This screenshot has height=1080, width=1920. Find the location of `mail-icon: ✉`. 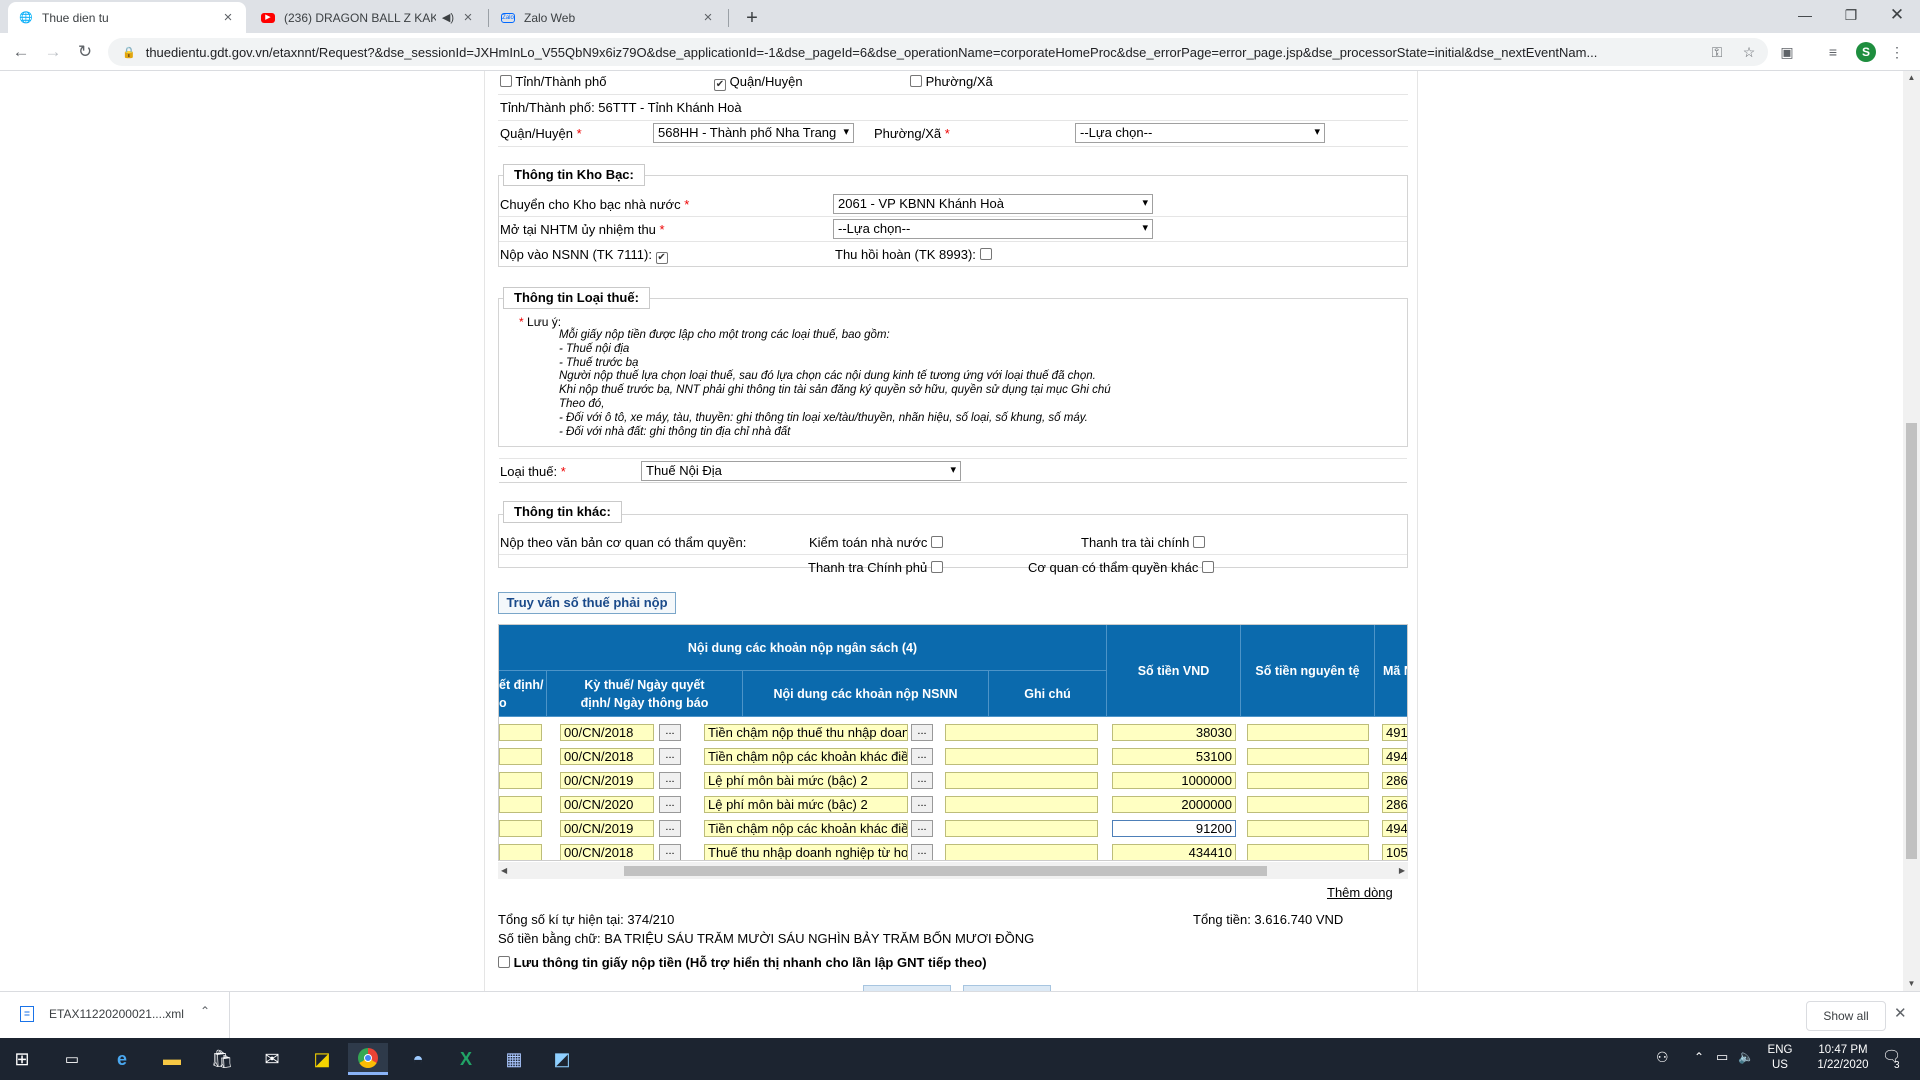

mail-icon: ✉ is located at coordinates (272, 1059).